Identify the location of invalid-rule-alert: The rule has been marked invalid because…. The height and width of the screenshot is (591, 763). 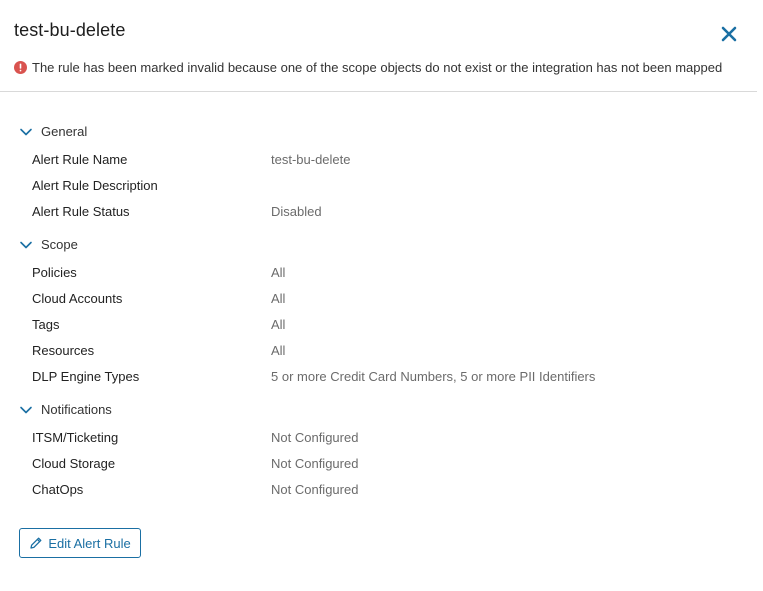
(368, 67).